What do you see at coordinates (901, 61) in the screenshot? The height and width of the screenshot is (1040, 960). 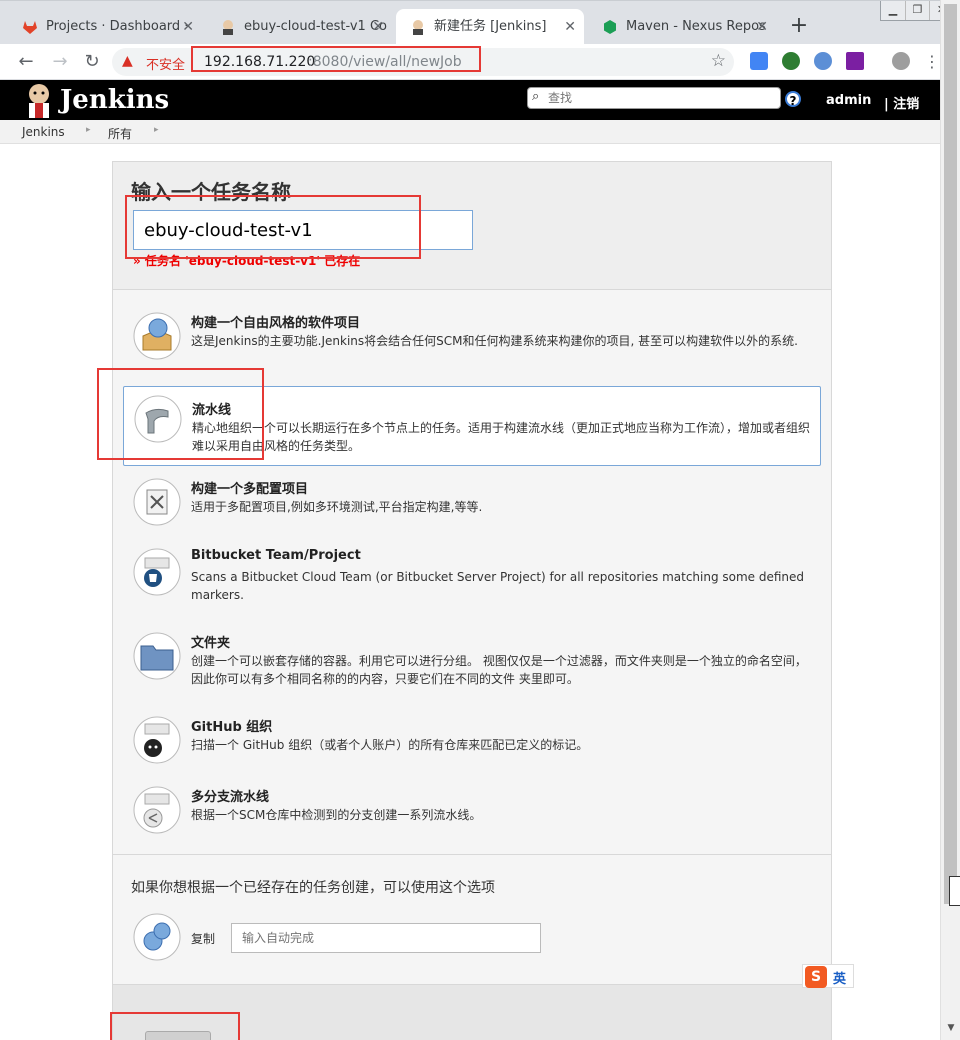 I see `profile-avatar` at bounding box center [901, 61].